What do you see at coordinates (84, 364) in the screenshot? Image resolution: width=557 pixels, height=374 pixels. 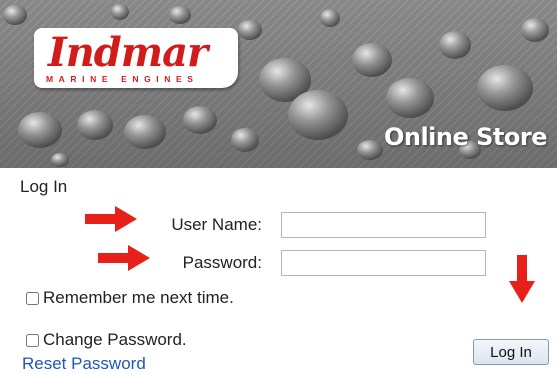 I see `reset-password-link: Reset Password` at bounding box center [84, 364].